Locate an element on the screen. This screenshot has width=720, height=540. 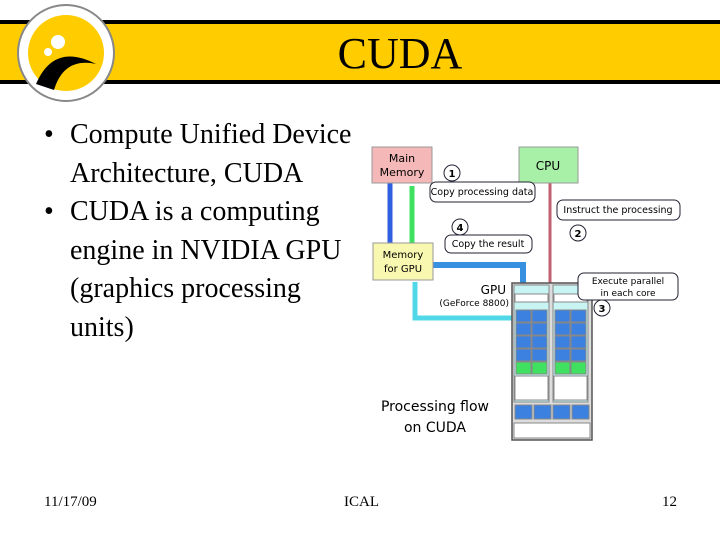
svg-text: Main is located at coordinates (402, 158).